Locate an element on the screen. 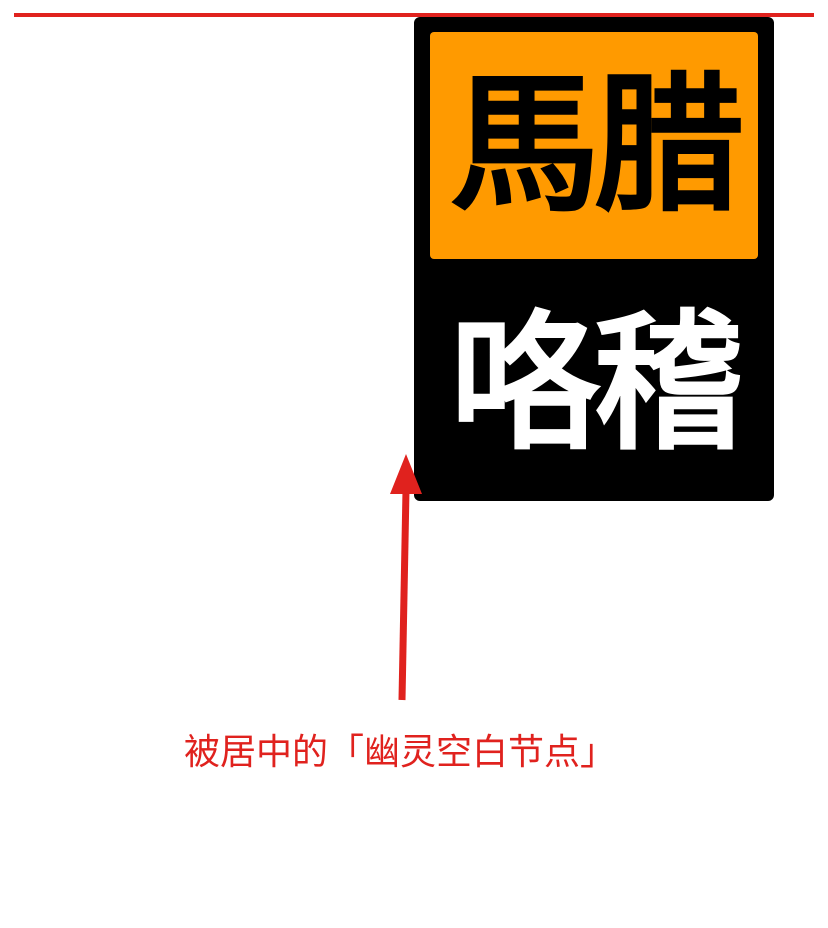 The height and width of the screenshot is (928, 828). card-bottom-block: 咯稽 is located at coordinates (594, 384).